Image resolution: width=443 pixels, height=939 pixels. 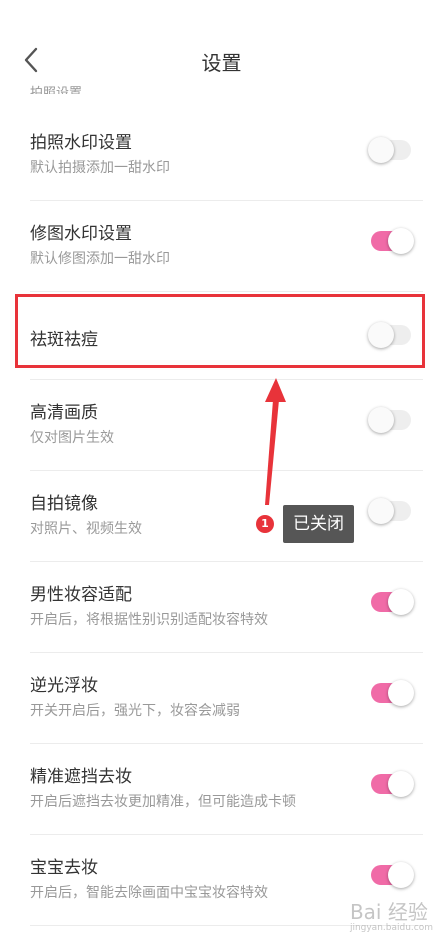 What do you see at coordinates (64, 686) in the screenshot?
I see `setting-name: 逆光浮妆` at bounding box center [64, 686].